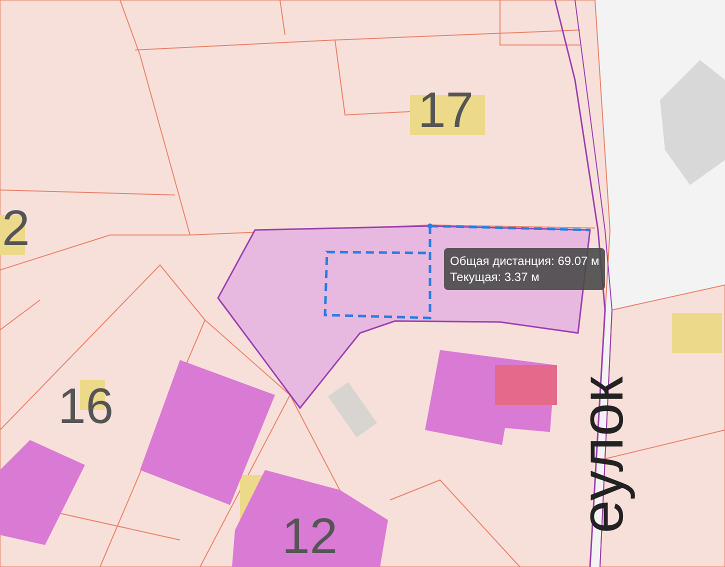 This screenshot has width=725, height=567. What do you see at coordinates (525, 261) in the screenshot?
I see `total-distance-text: Общая дистанция: 69.07 м` at bounding box center [525, 261].